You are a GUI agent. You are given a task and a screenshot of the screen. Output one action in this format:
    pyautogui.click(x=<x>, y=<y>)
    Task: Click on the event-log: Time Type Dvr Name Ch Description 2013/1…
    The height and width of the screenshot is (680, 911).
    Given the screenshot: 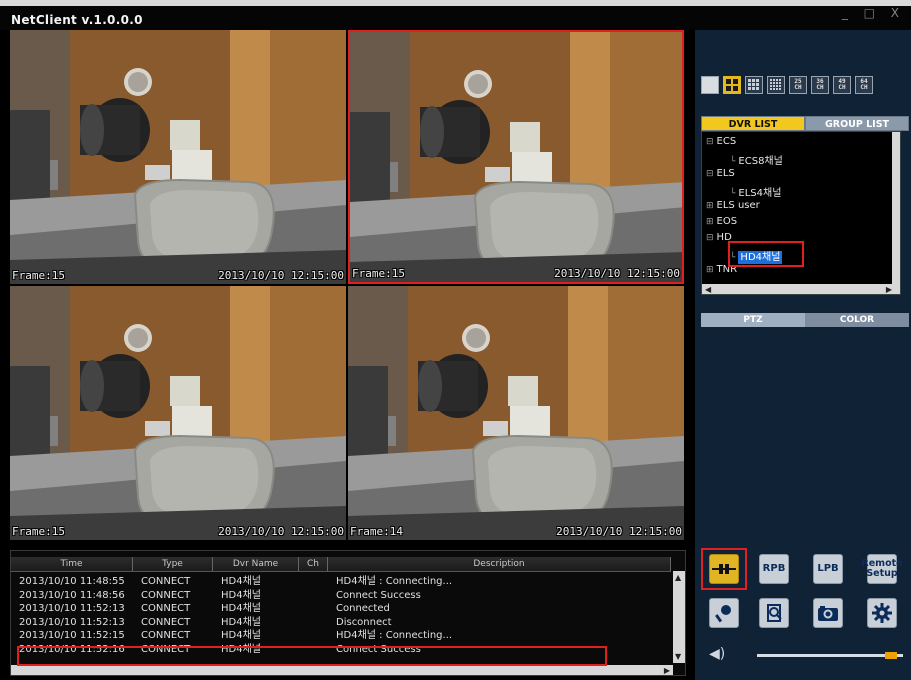 What is the action you would take?
    pyautogui.click(x=348, y=613)
    